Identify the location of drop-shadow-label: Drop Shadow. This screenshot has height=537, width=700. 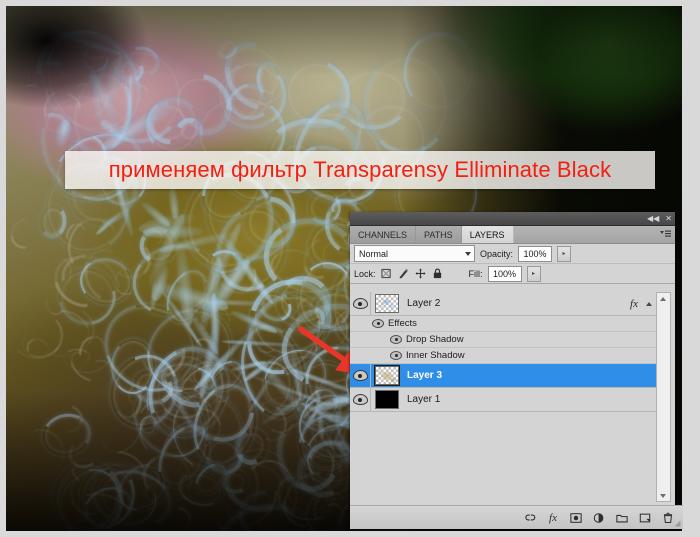
(435, 339).